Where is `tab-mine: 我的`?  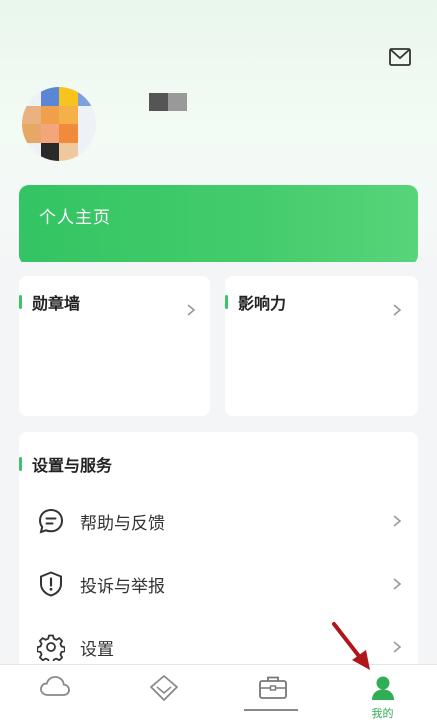
tab-mine: 我的 is located at coordinates (382, 694).